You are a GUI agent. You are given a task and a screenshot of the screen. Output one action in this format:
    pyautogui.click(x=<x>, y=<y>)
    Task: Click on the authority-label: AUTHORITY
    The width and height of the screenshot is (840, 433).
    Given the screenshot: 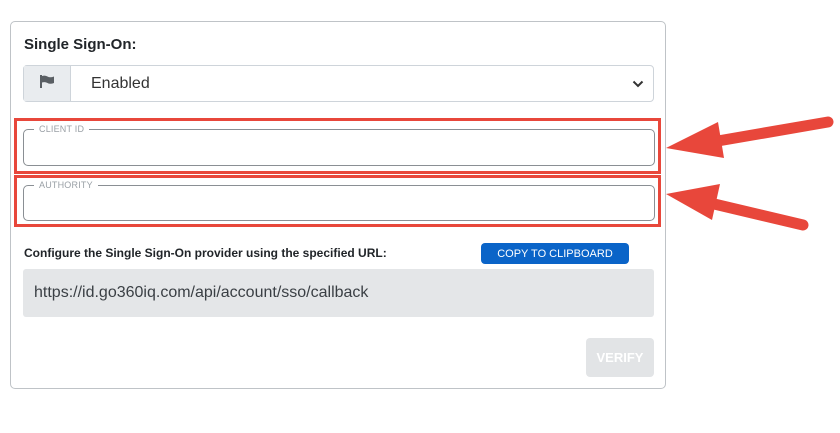 What is the action you would take?
    pyautogui.click(x=66, y=185)
    